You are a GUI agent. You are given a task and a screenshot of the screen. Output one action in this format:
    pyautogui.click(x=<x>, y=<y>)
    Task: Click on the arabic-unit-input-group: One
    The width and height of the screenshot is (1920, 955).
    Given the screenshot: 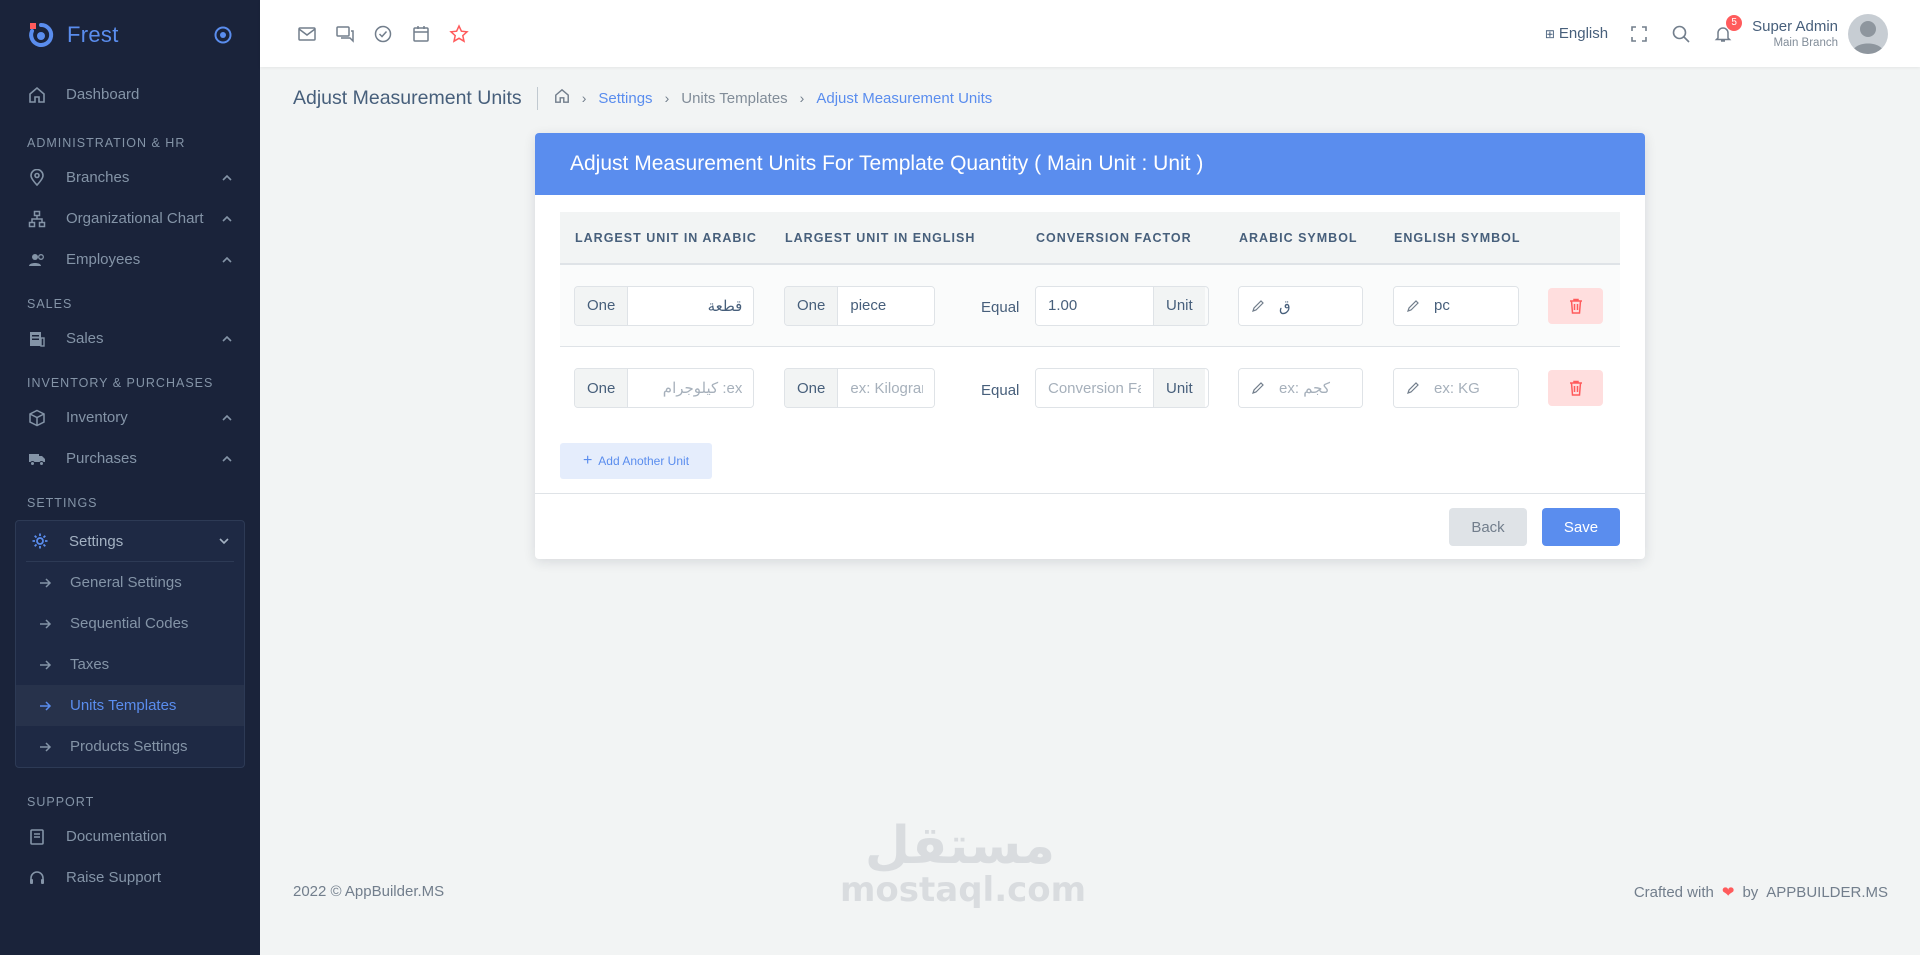 What is the action you would take?
    pyautogui.click(x=664, y=305)
    